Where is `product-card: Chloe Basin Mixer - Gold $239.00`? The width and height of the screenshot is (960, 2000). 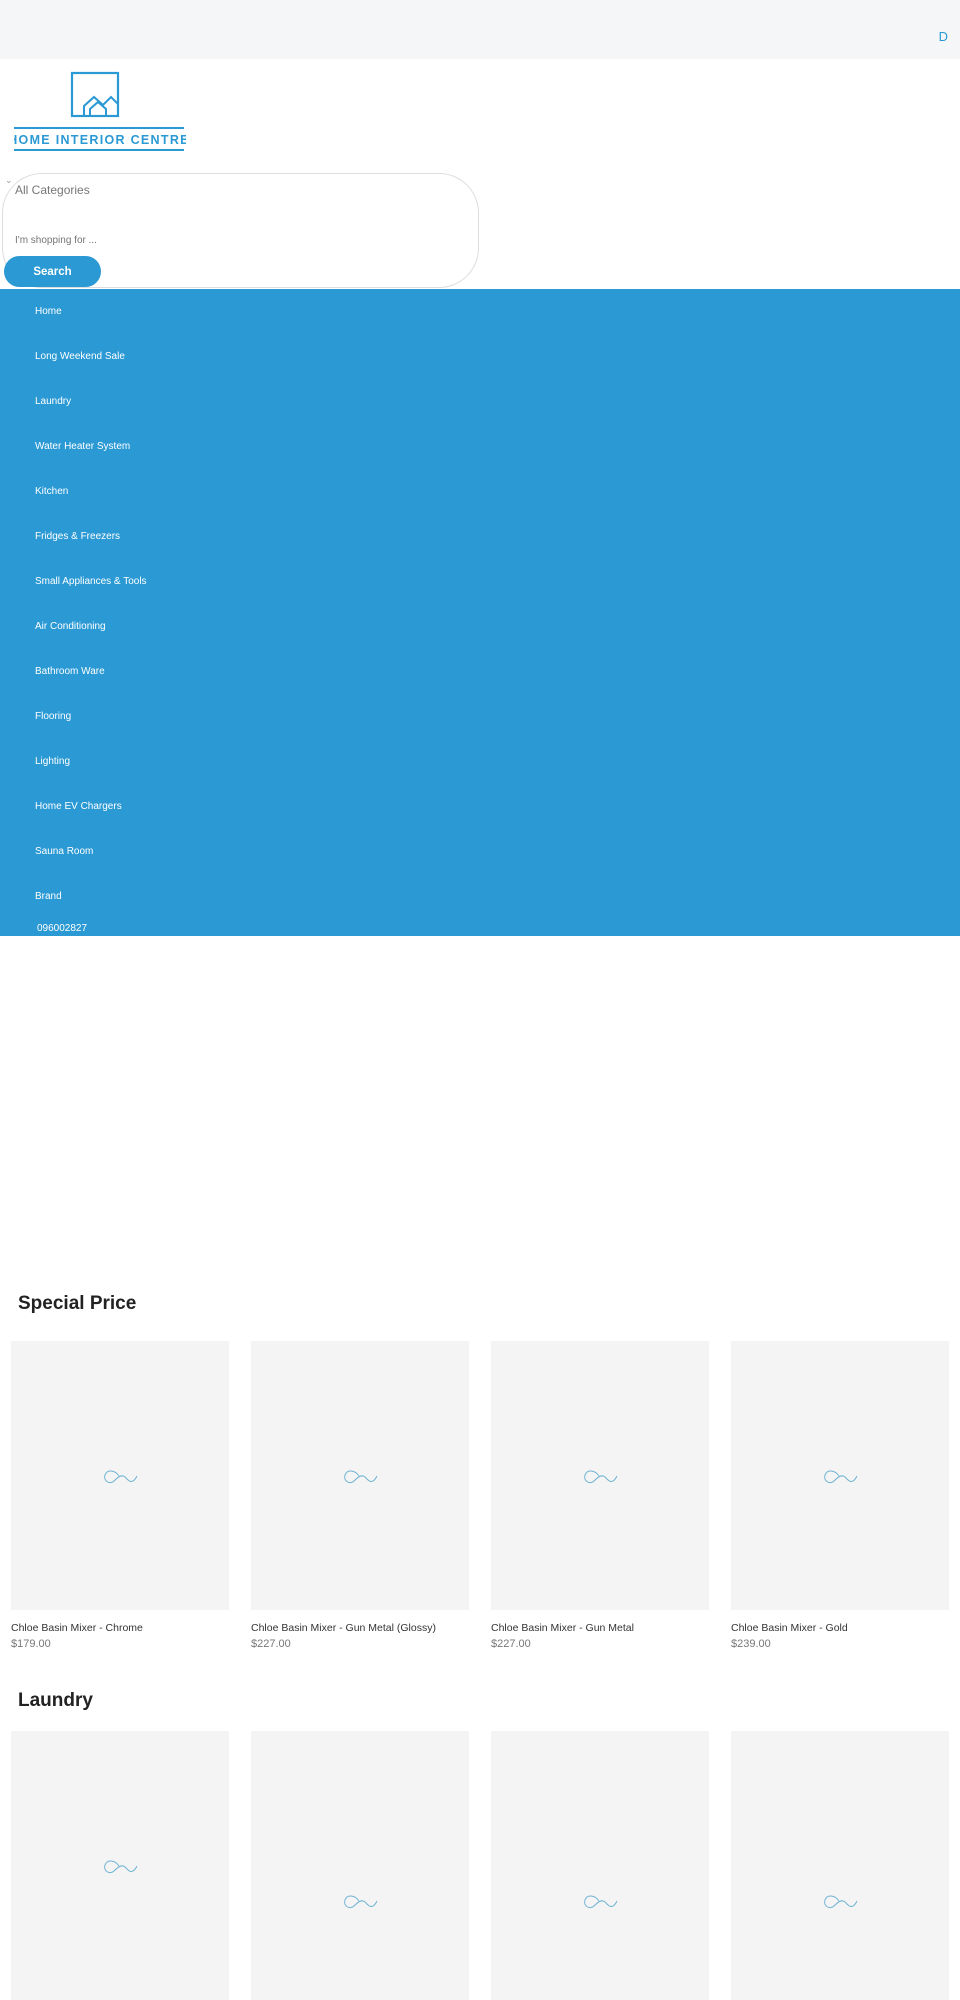
product-card: Chloe Basin Mixer - Gold $239.00 is located at coordinates (840, 1495).